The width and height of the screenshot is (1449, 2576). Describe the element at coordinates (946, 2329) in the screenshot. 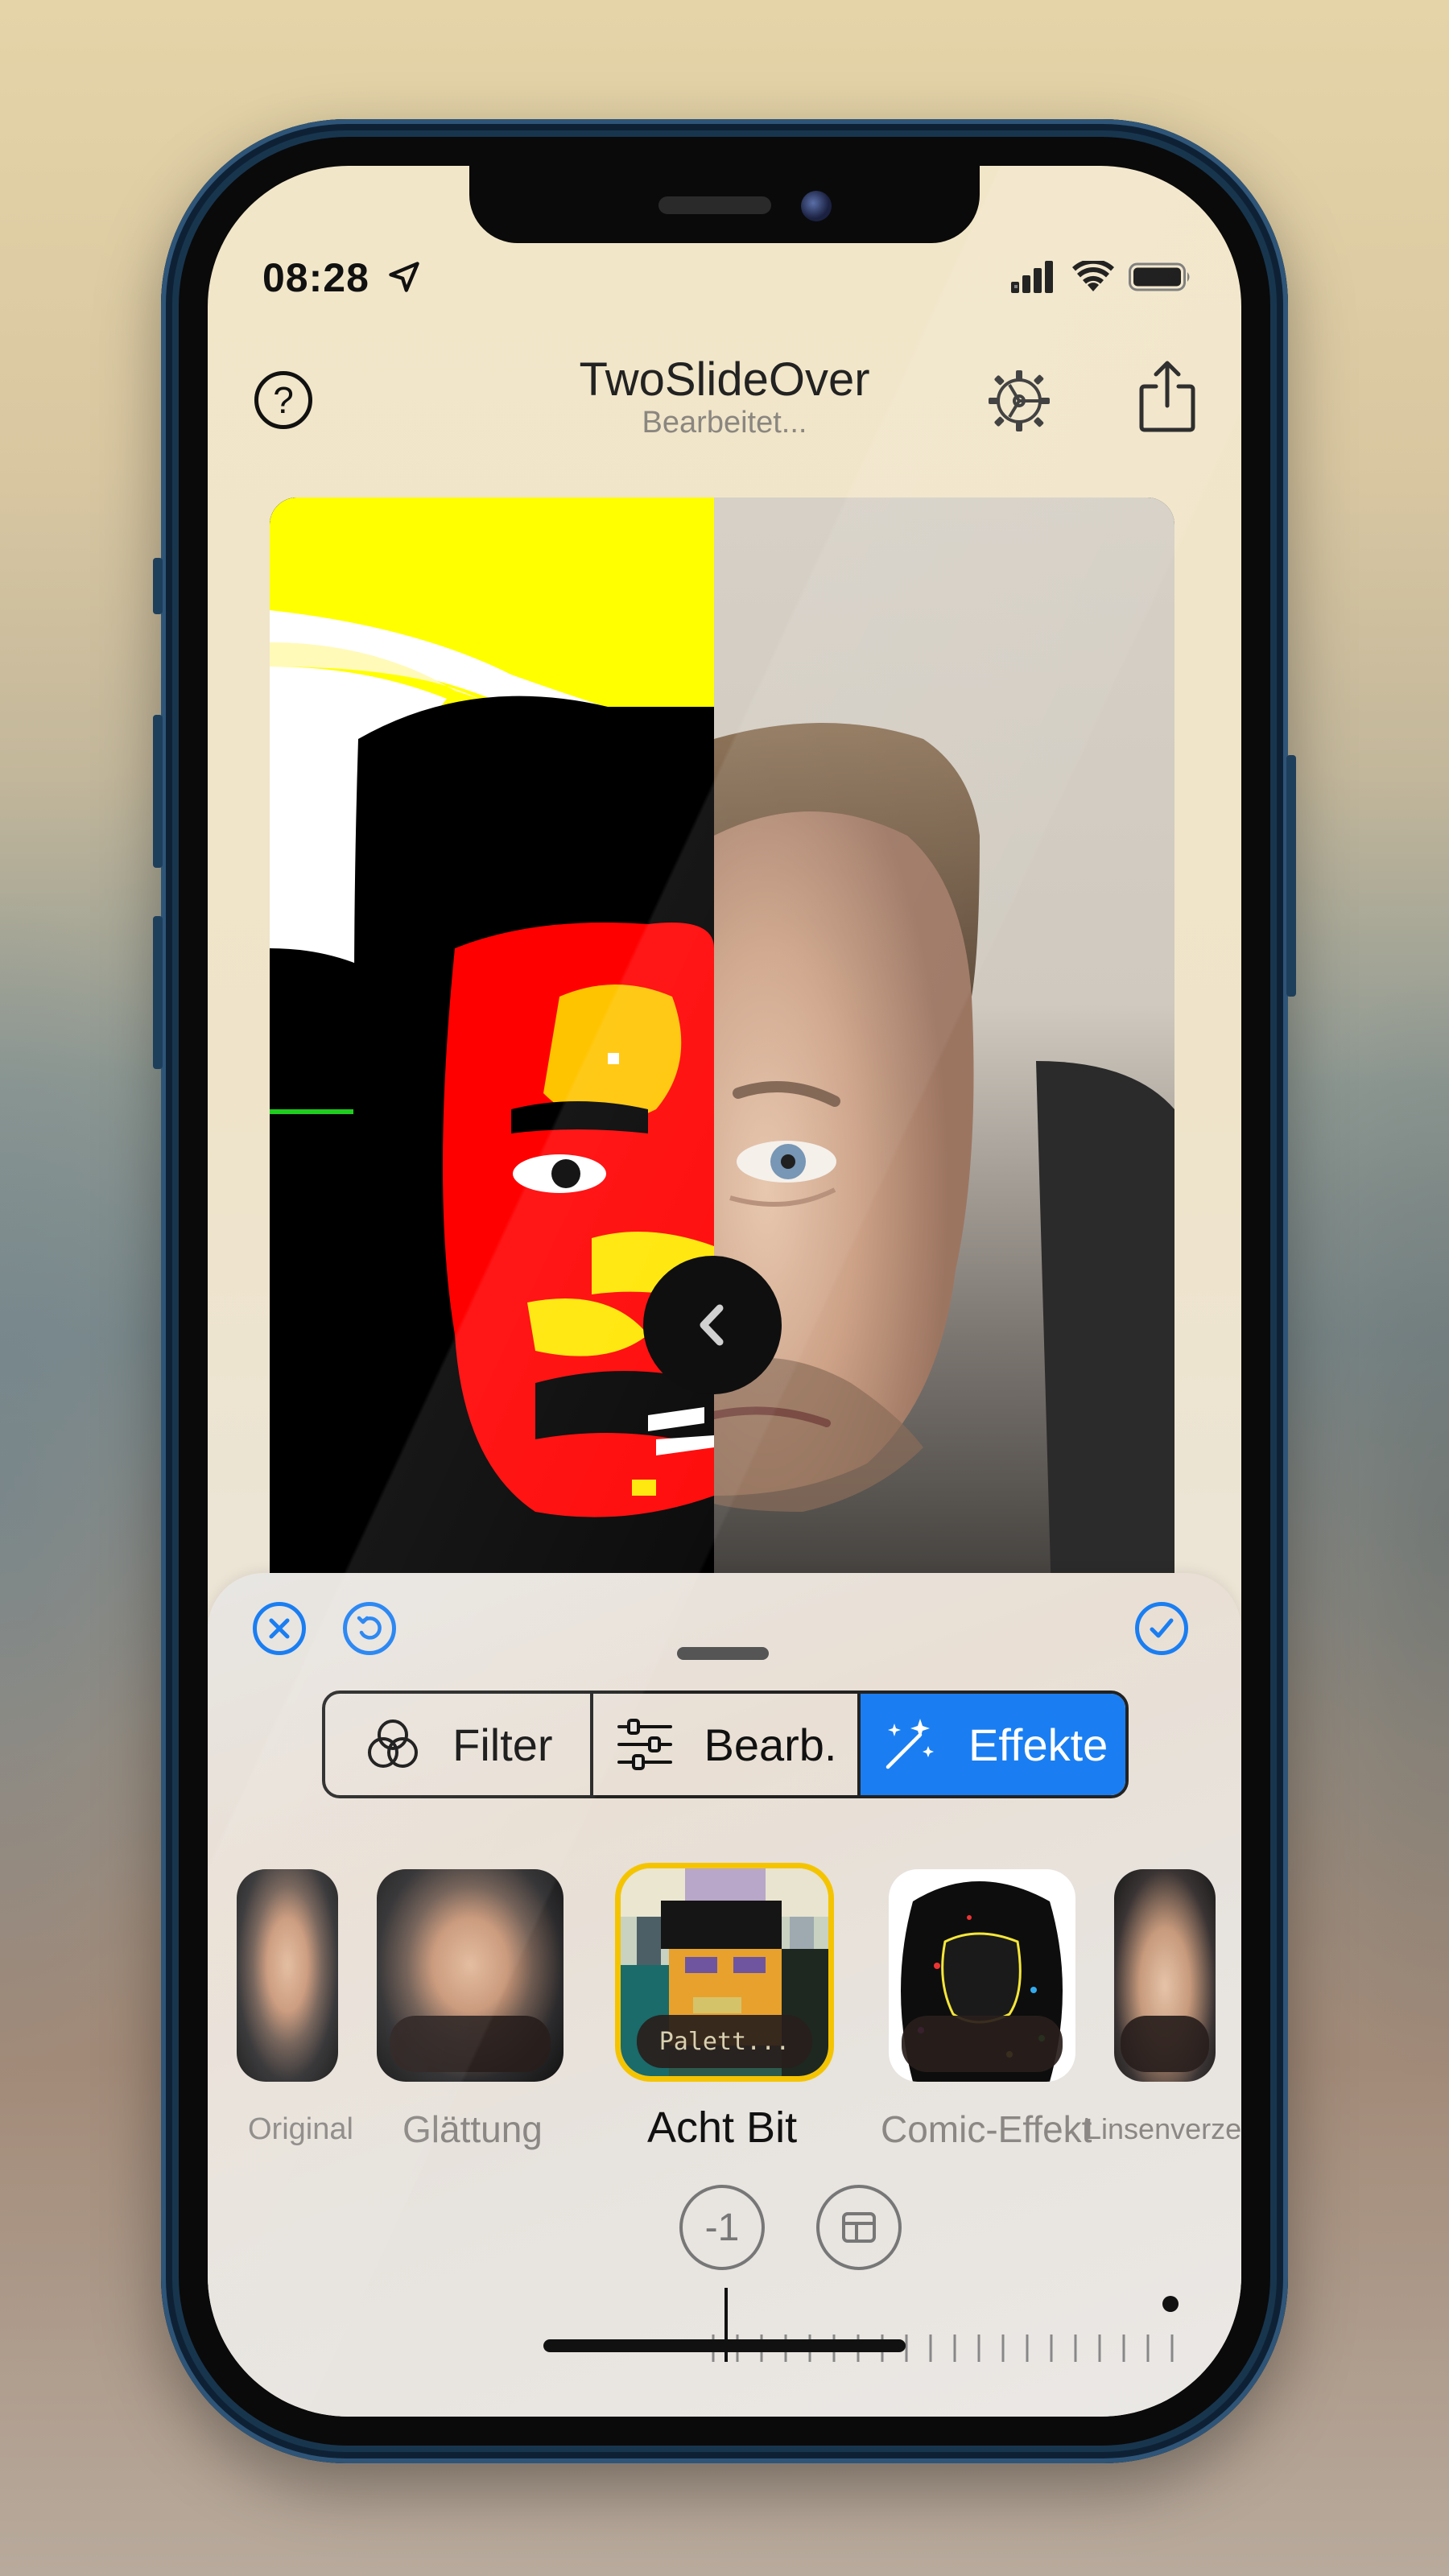

I see `value-slider` at that location.